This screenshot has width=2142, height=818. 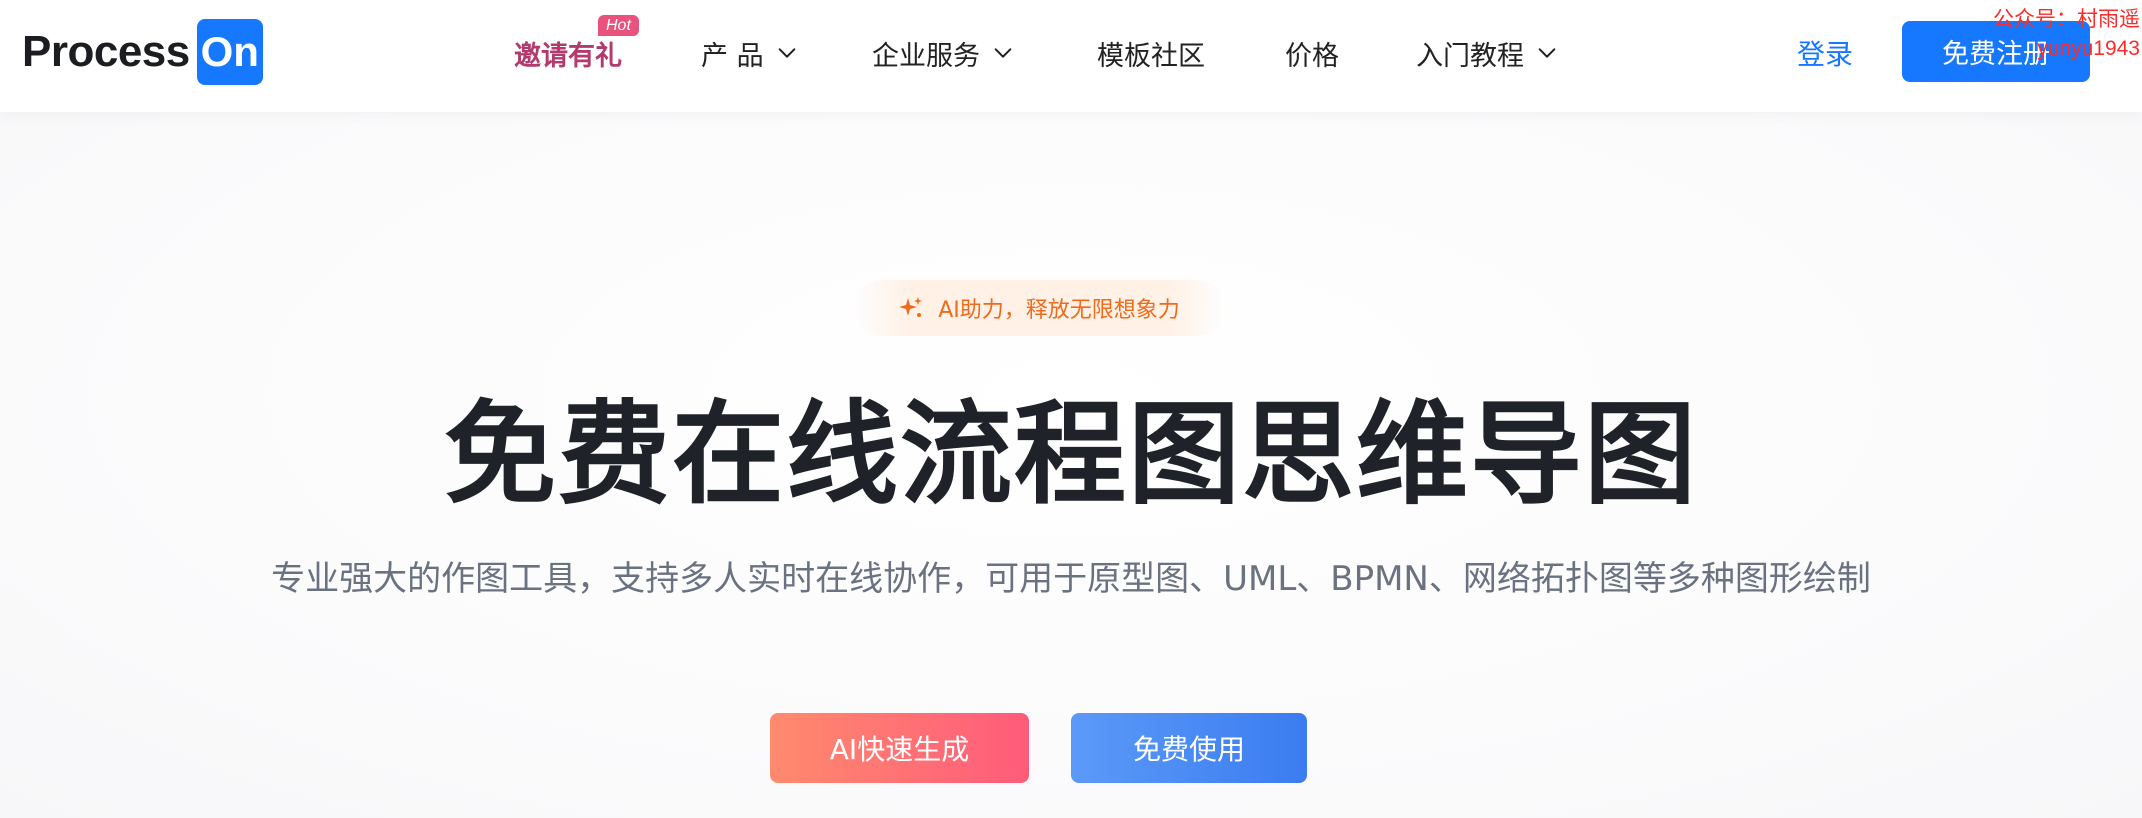 I want to click on nav-products: 产 品, so click(x=749, y=53).